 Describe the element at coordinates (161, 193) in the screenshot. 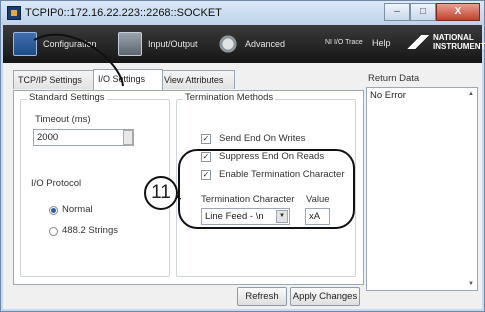

I see `callout-number: 11` at that location.